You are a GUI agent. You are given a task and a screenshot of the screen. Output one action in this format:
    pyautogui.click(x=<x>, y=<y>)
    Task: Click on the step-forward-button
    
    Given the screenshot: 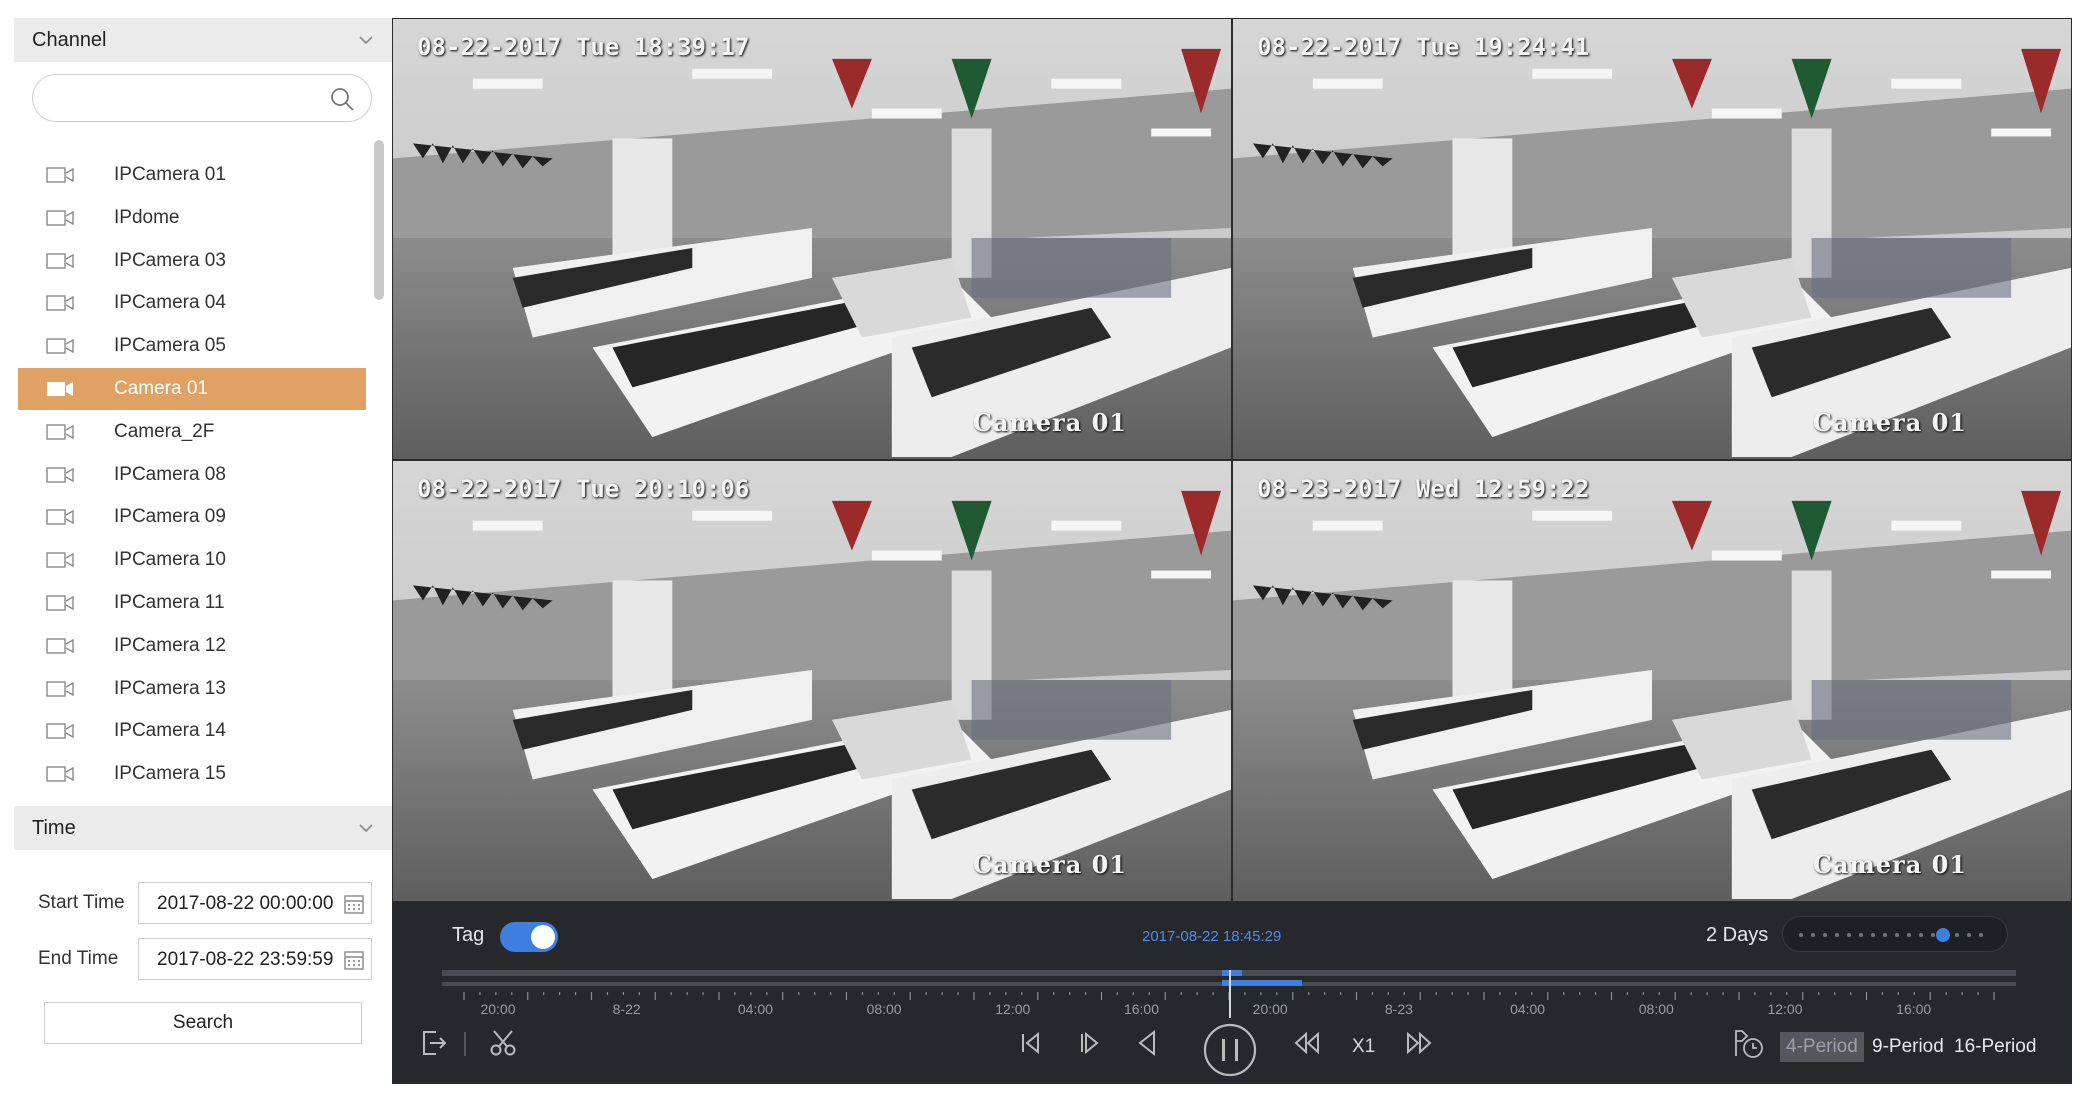 What is the action you would take?
    pyautogui.click(x=1089, y=1043)
    